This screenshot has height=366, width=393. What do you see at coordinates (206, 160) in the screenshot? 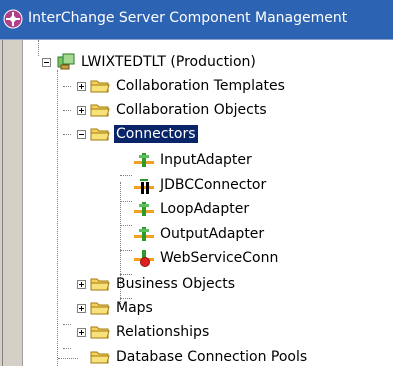
I see `connector-label: InputAdapter` at bounding box center [206, 160].